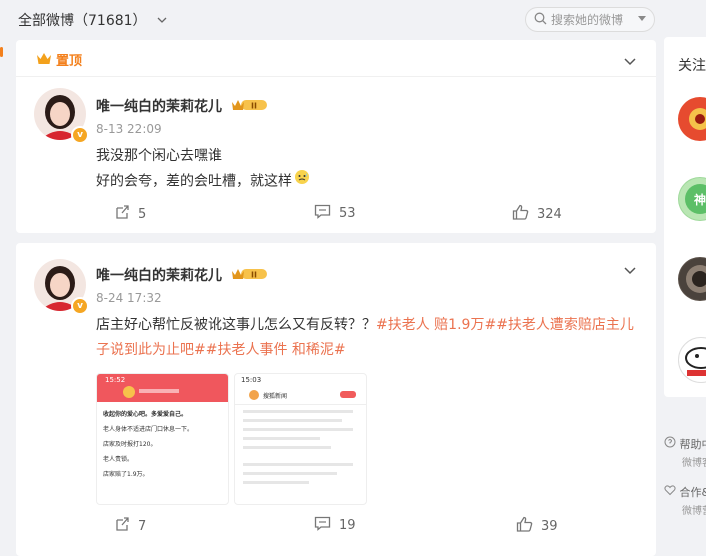  What do you see at coordinates (540, 19) in the screenshot?
I see `search-icon` at bounding box center [540, 19].